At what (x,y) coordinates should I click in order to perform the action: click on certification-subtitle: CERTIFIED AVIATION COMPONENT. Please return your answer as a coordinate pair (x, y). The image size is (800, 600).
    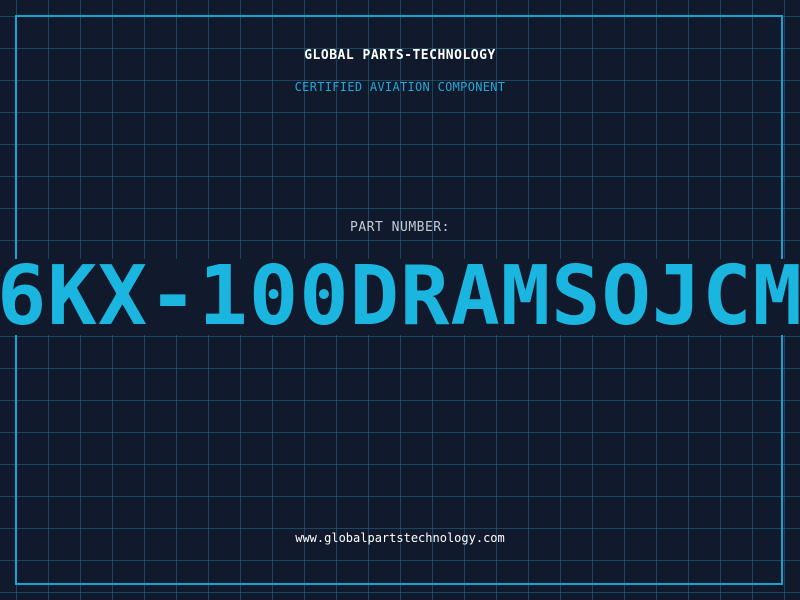
    Looking at the image, I should click on (400, 87).